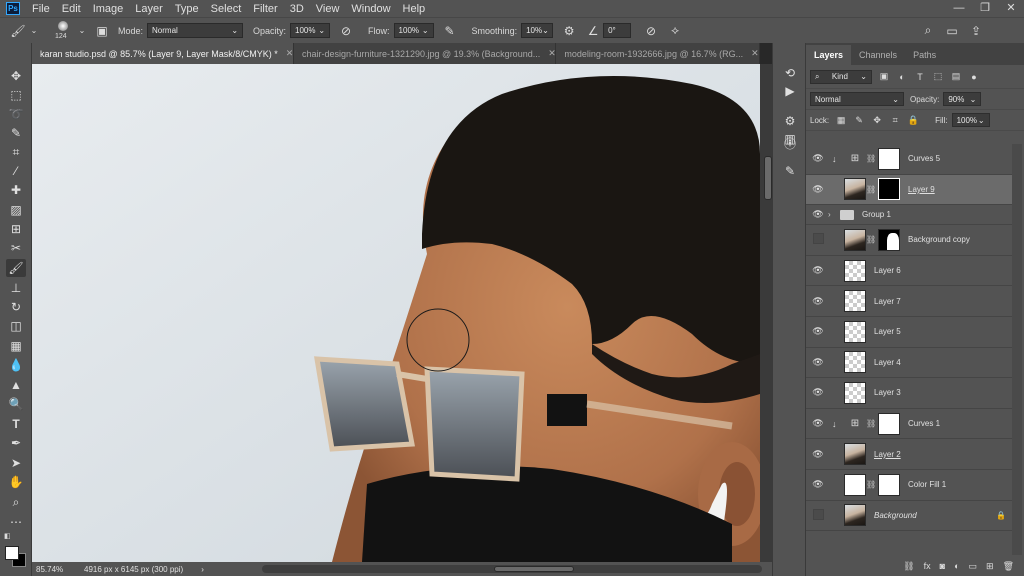  Describe the element at coordinates (908, 566) in the screenshot. I see `link-layers-icon: ⛓` at that location.